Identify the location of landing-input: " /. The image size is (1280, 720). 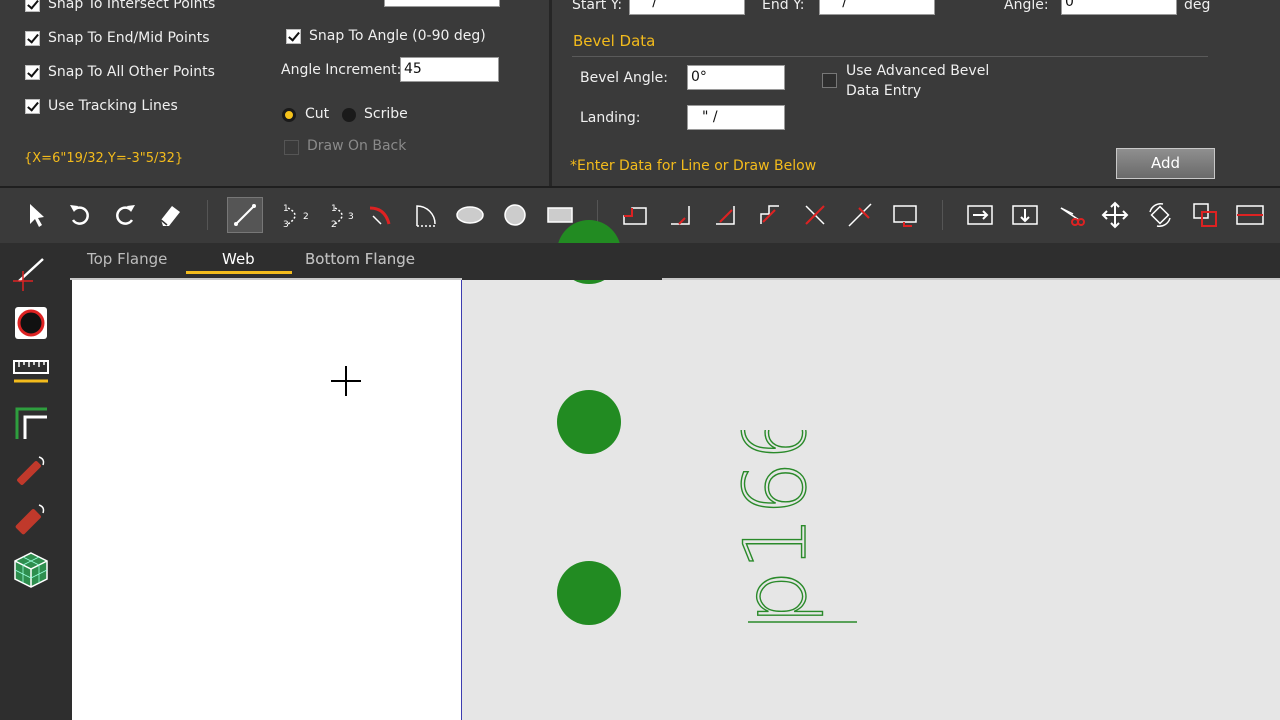
(736, 117).